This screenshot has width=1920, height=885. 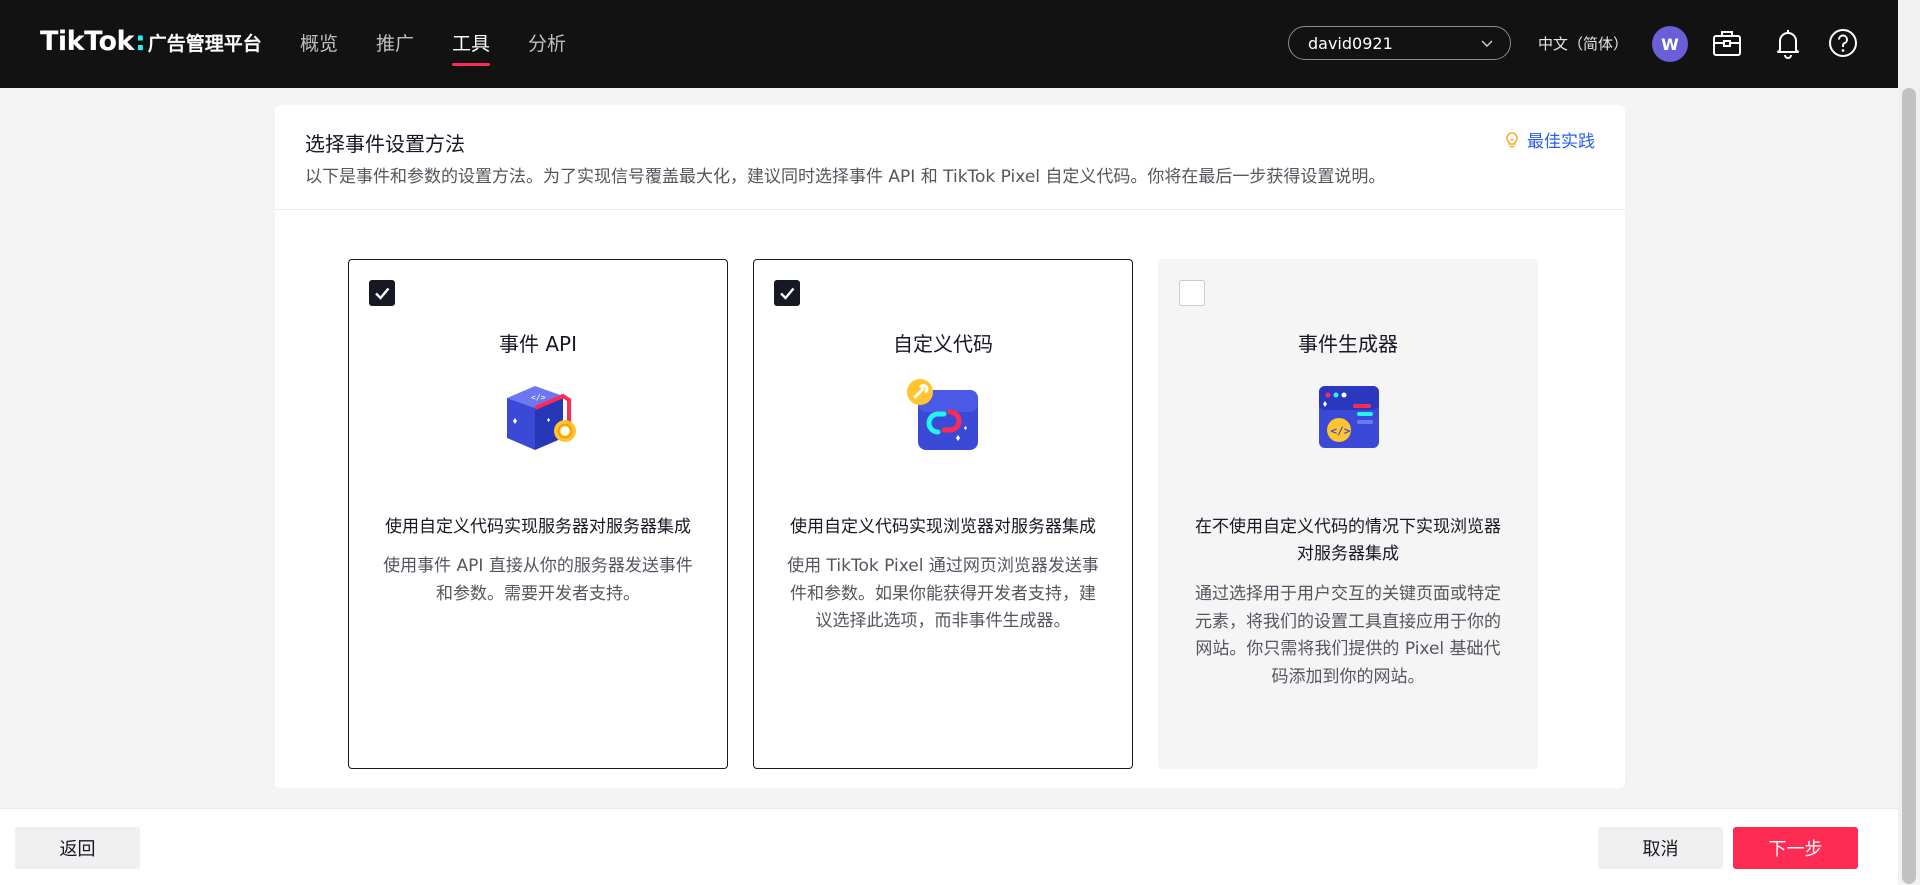 I want to click on lightbulb-icon, so click(x=1512, y=139).